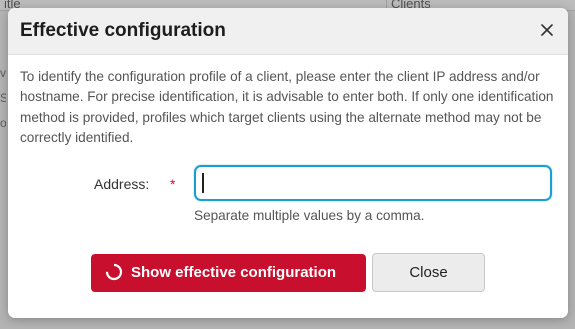 The height and width of the screenshot is (329, 575). Describe the element at coordinates (203, 183) in the screenshot. I see `text-cursor` at that location.